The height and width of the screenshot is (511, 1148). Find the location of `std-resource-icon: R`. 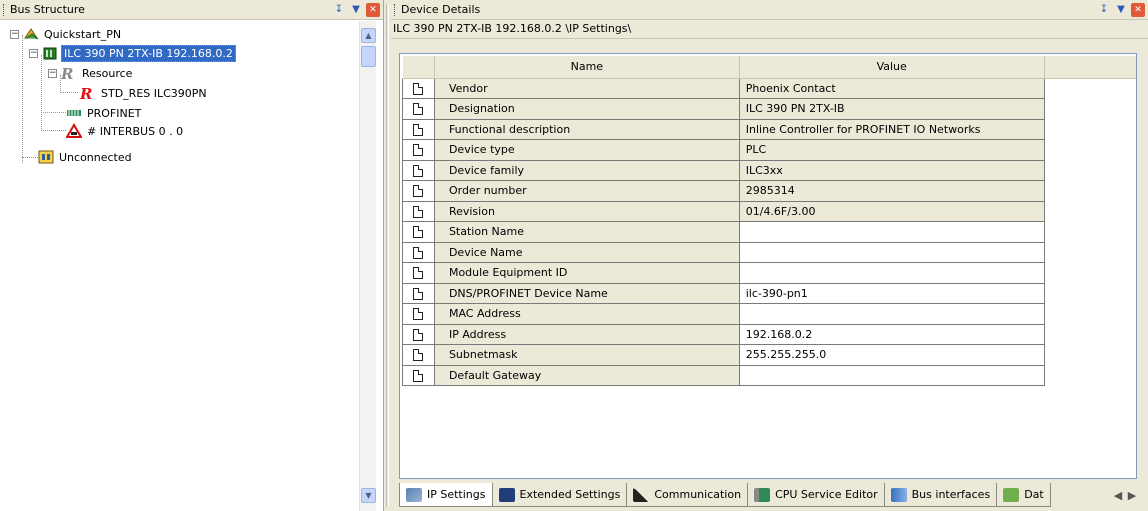

std-resource-icon: R is located at coordinates (86, 94).